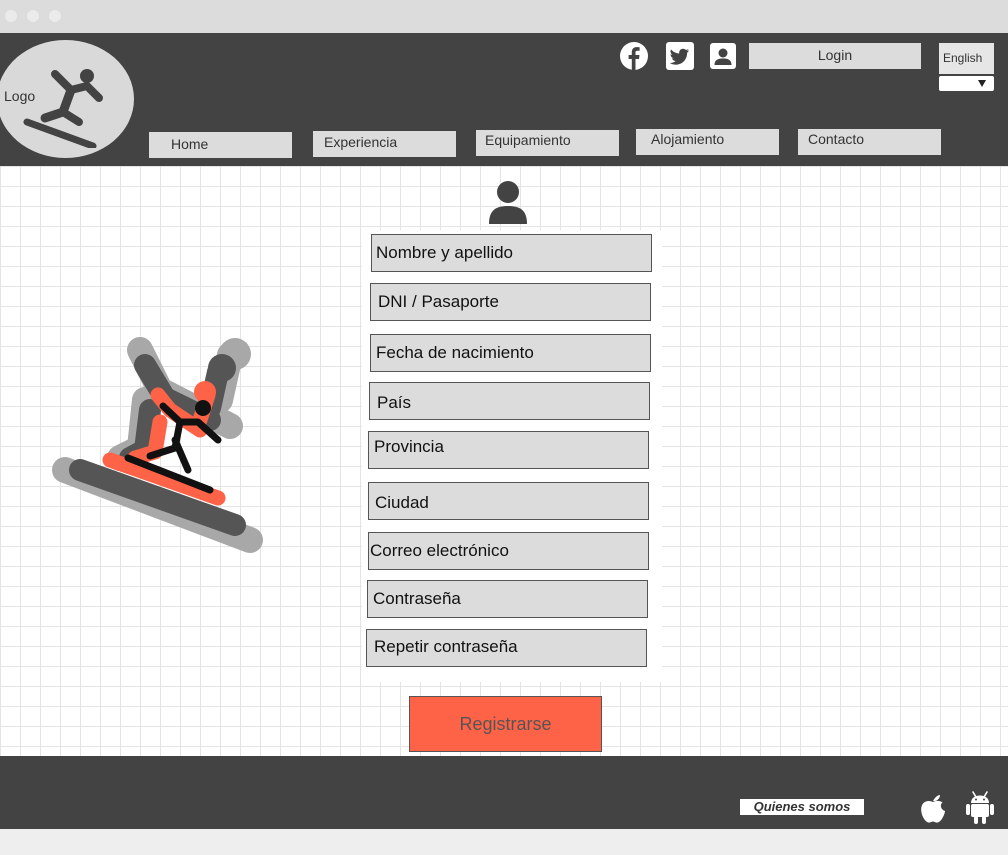 This screenshot has width=1008, height=855. Describe the element at coordinates (966, 83) in the screenshot. I see `language-select` at that location.